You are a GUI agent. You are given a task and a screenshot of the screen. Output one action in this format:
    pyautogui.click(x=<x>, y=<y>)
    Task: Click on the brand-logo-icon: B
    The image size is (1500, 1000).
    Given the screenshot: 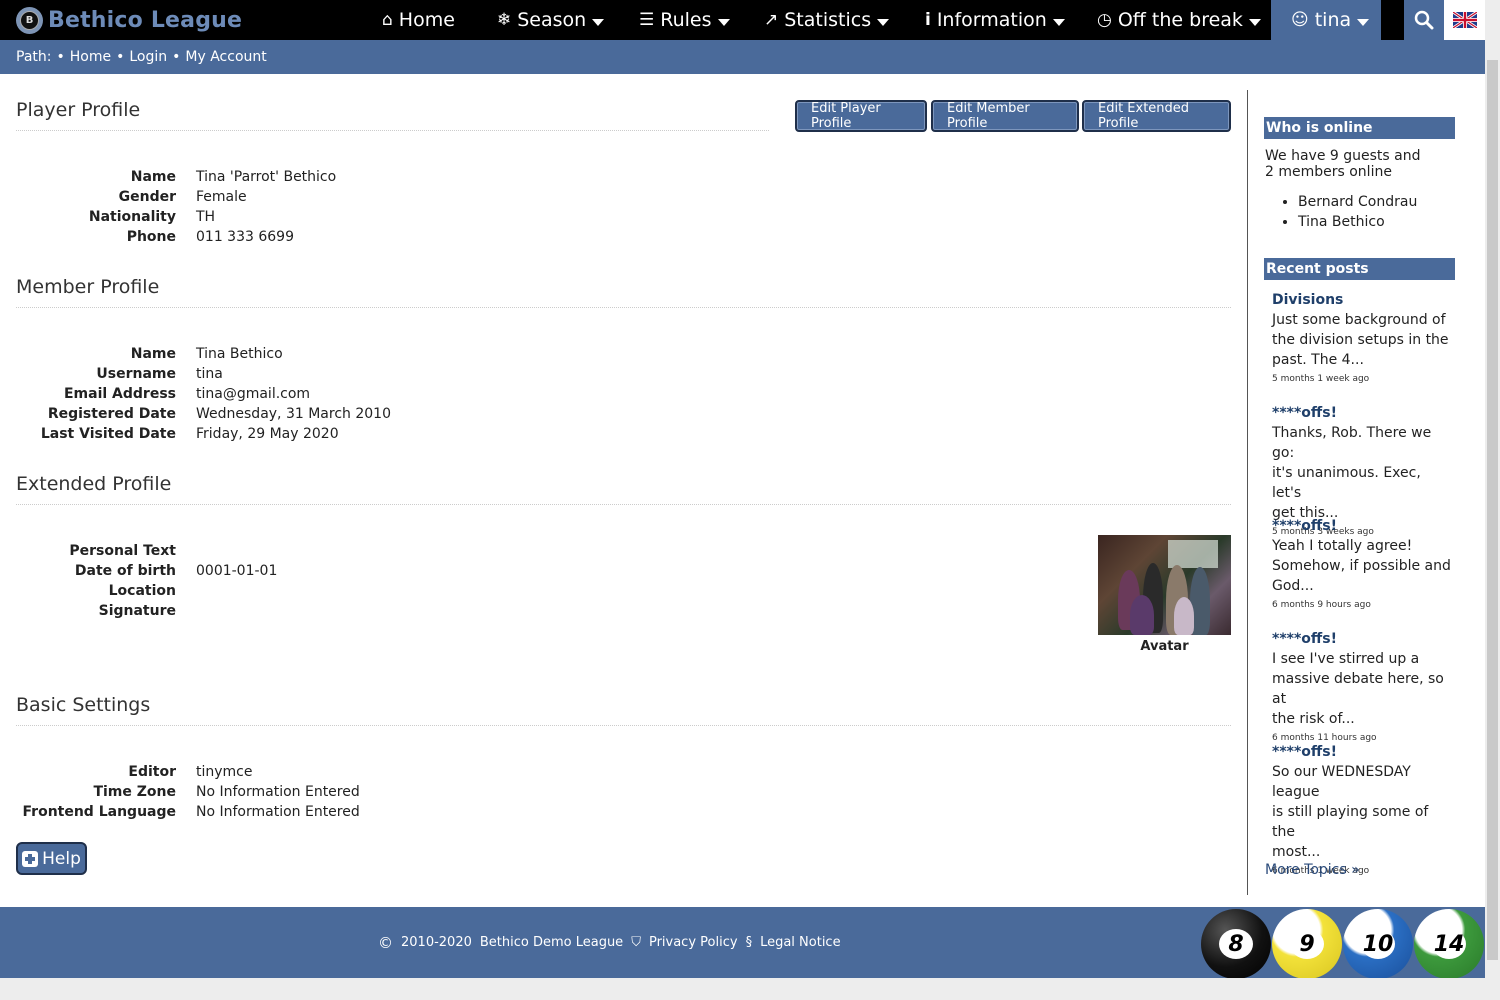 What is the action you would take?
    pyautogui.click(x=29, y=20)
    